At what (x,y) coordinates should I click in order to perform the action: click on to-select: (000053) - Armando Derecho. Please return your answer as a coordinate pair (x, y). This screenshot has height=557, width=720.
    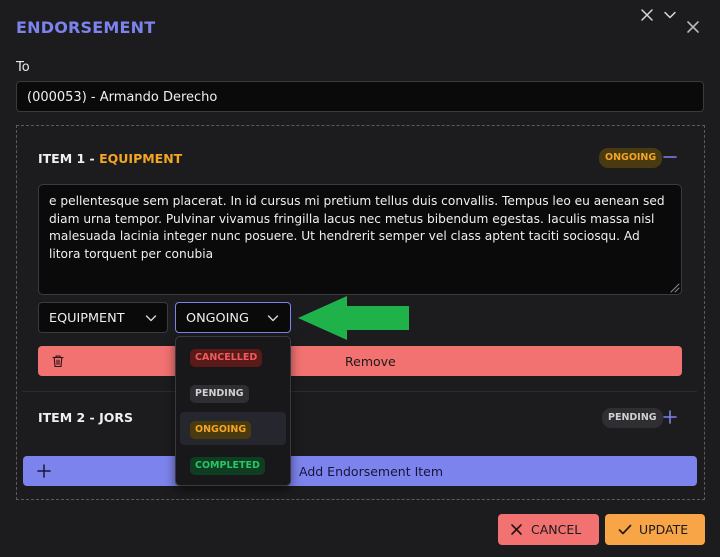
    Looking at the image, I should click on (360, 96).